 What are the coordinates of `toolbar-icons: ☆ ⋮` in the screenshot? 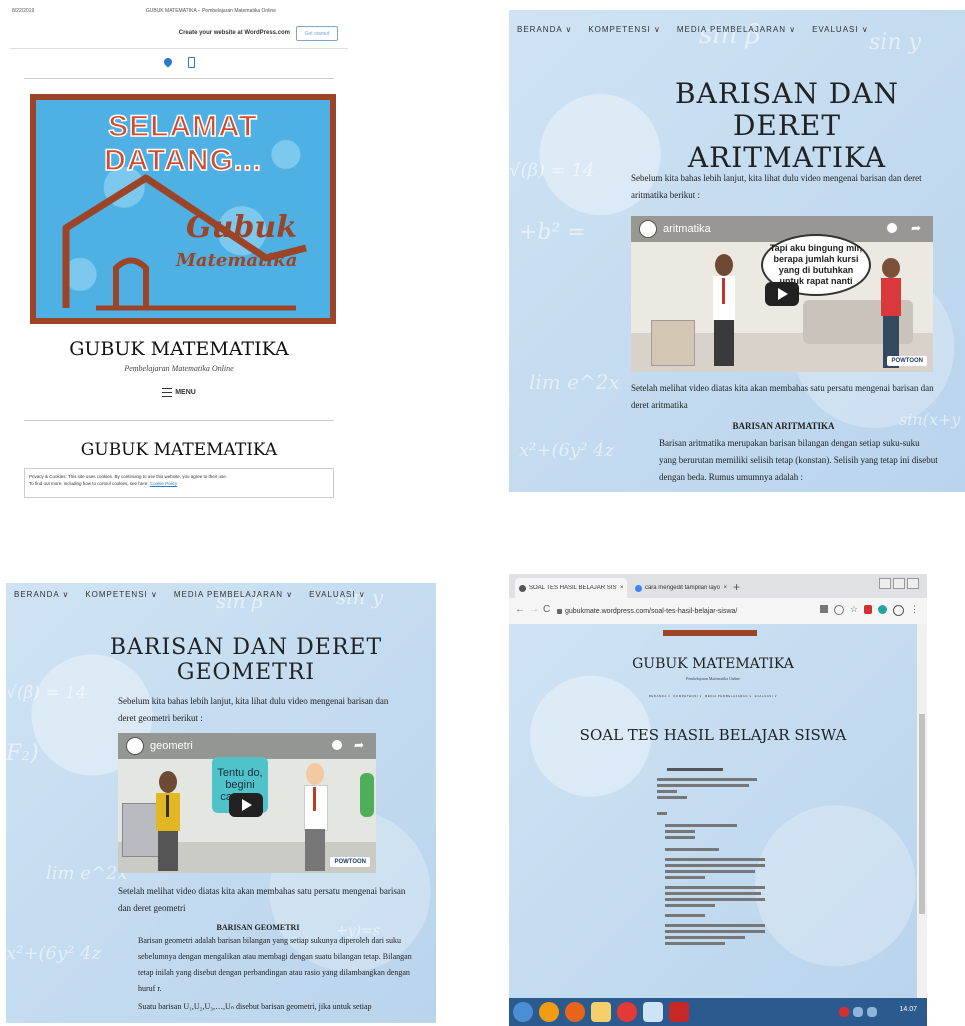 It's located at (869, 610).